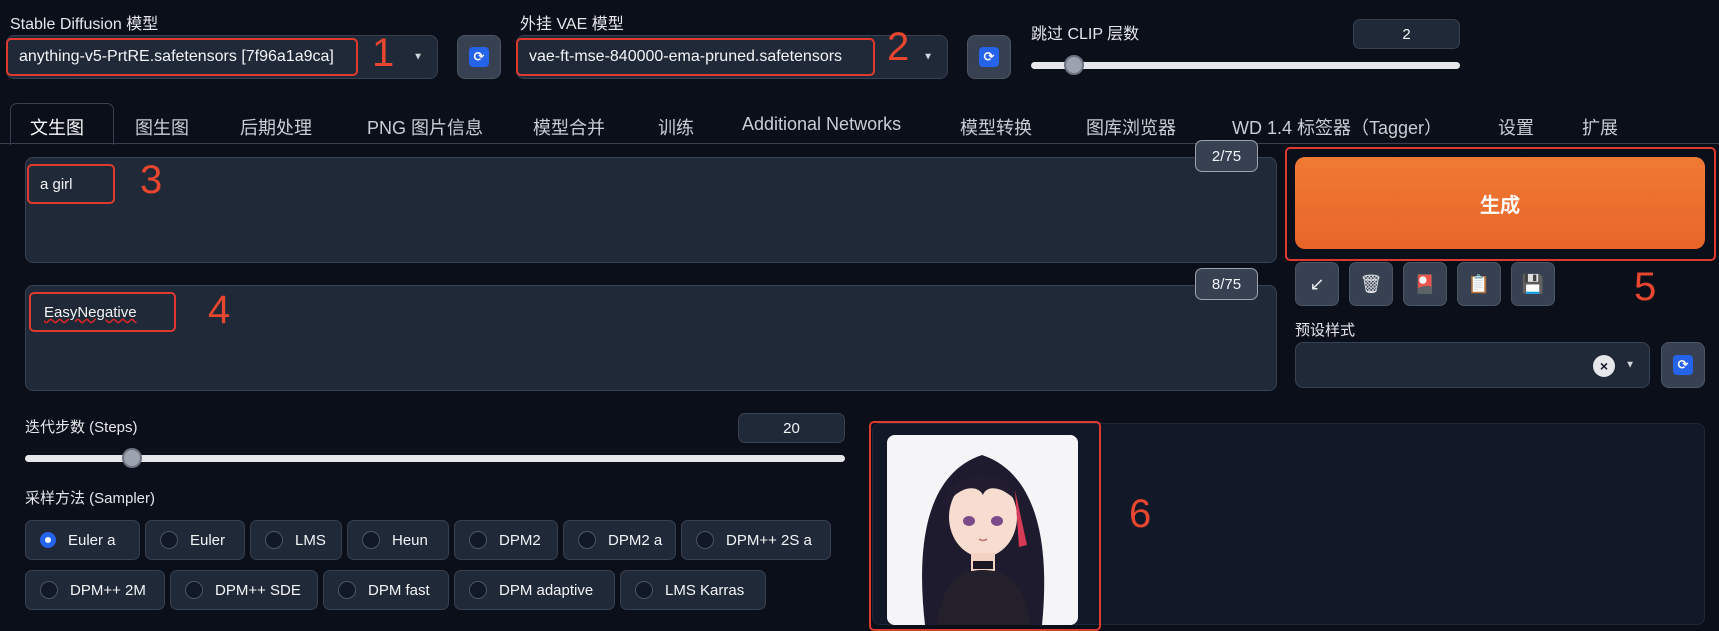 This screenshot has height=631, width=1719. I want to click on annotation-5: 5, so click(1645, 287).